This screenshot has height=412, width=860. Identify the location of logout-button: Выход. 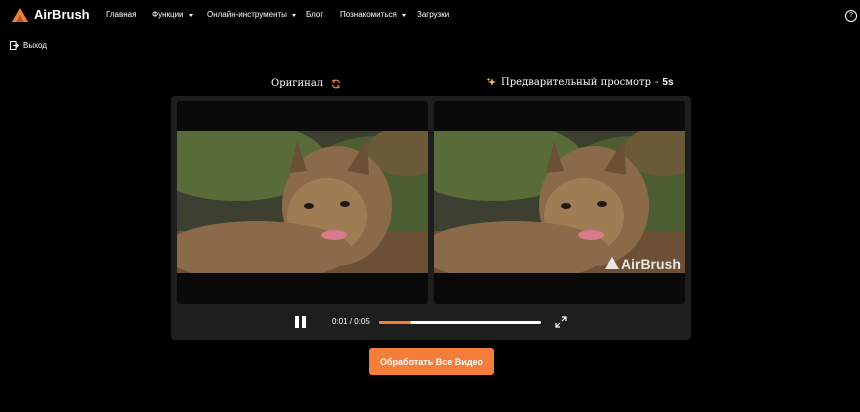
(28, 45).